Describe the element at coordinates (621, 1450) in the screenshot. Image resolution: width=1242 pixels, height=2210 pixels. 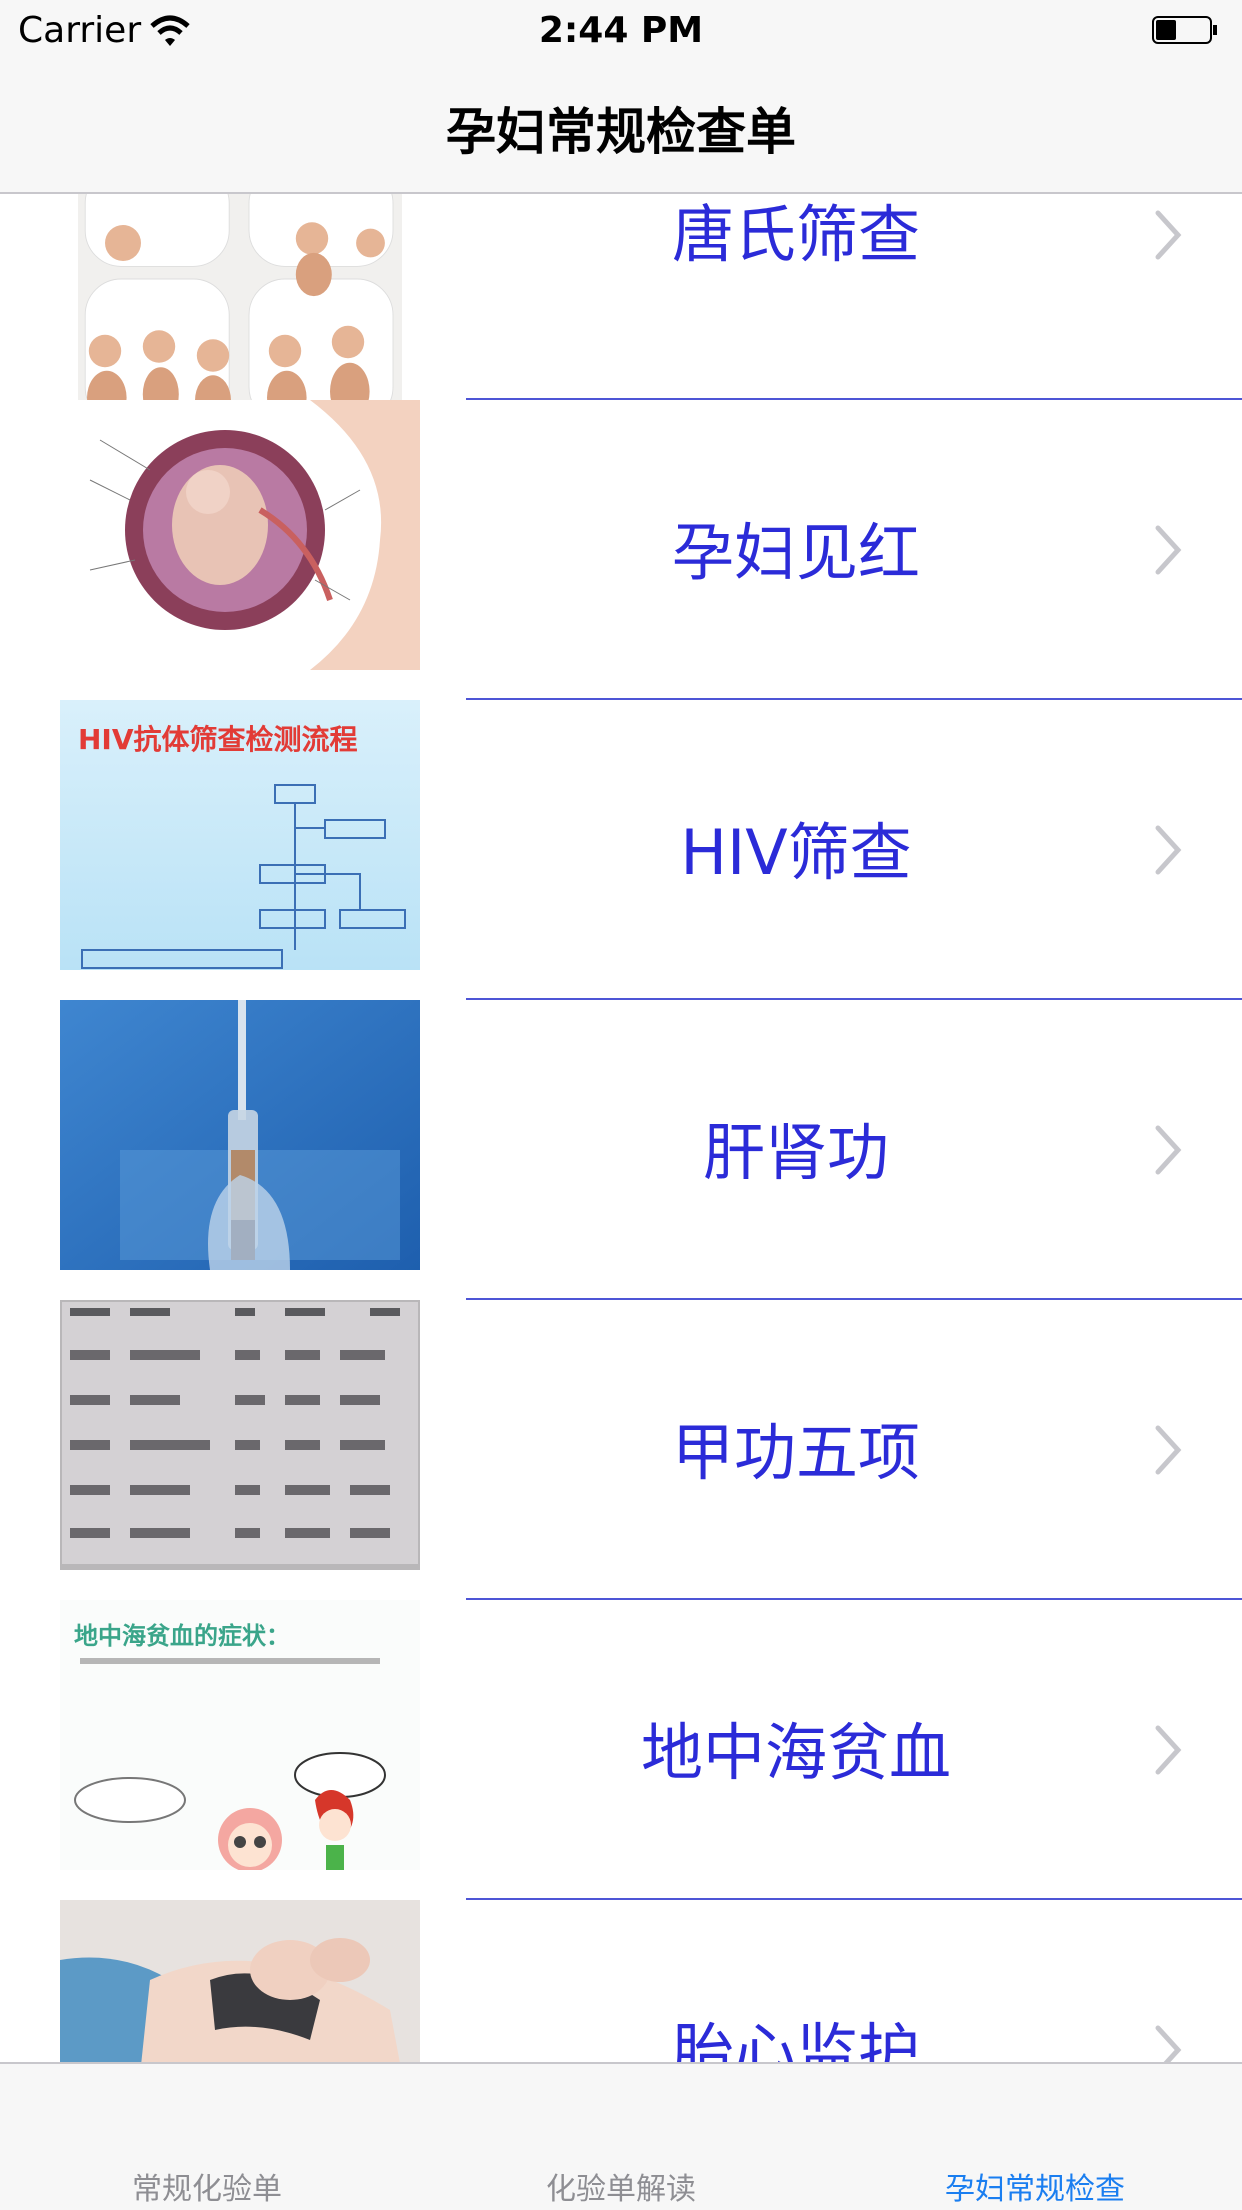
I see `list-item-thyroid: 甲功五项` at that location.